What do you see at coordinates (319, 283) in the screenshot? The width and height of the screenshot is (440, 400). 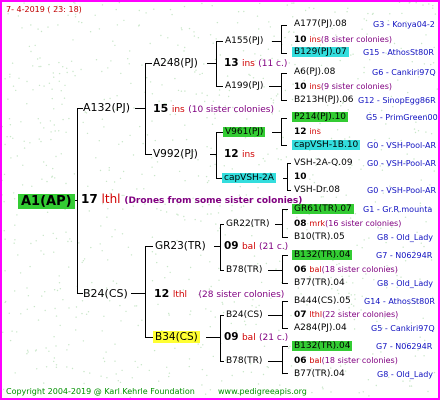 I see `gen4-row-17: B77(TR).04` at bounding box center [319, 283].